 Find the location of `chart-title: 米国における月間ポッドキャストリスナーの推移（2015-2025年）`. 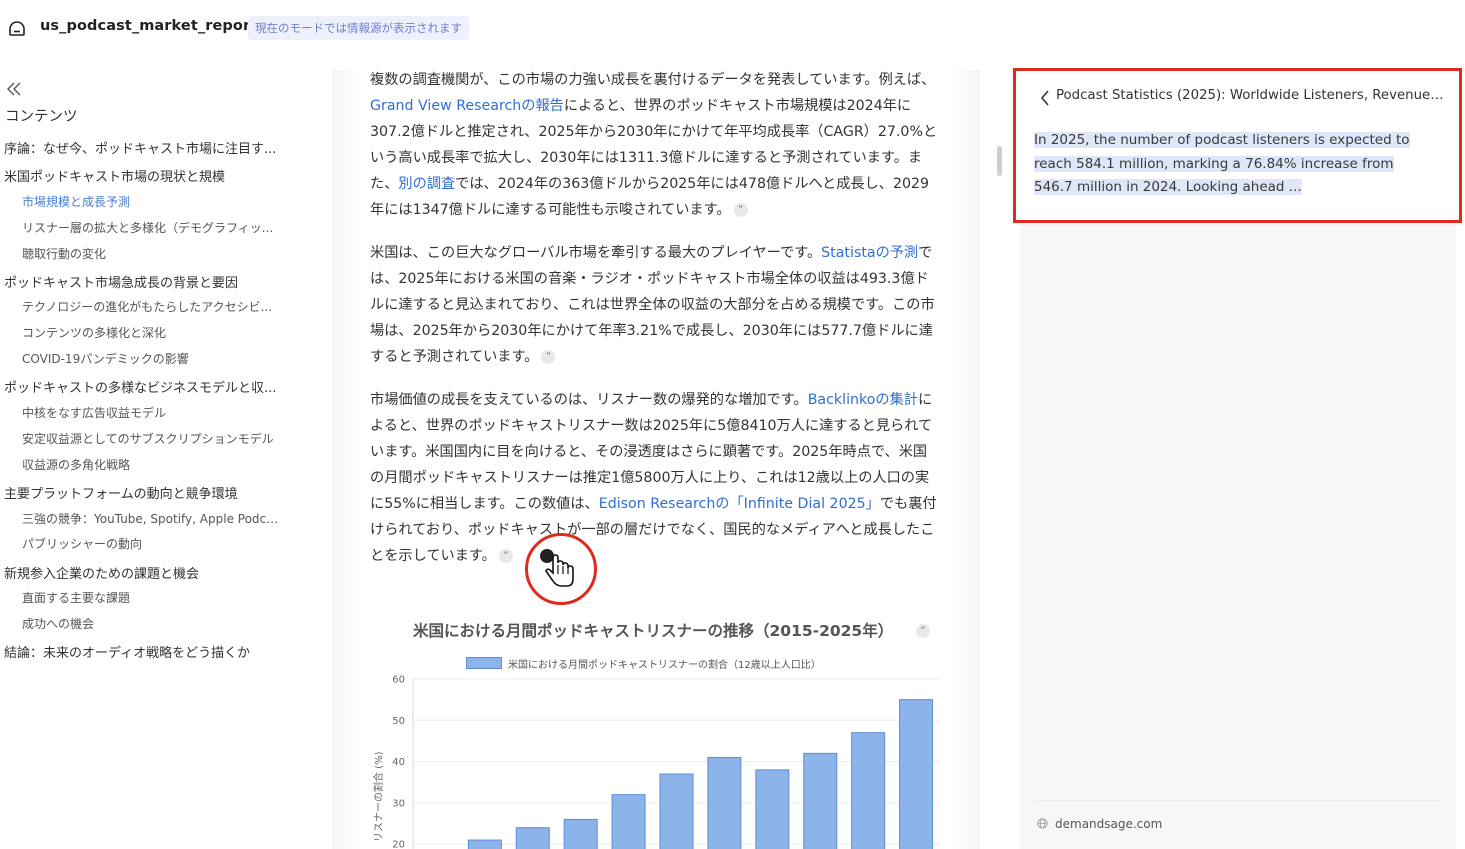

chart-title: 米国における月間ポッドキャストリスナーの推移（2015-2025年） is located at coordinates (653, 631).